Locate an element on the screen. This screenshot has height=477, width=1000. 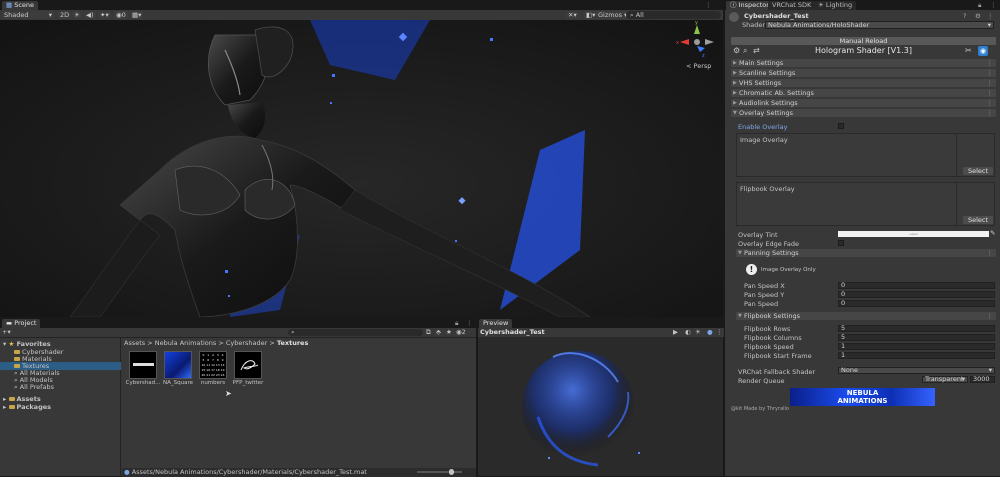
tools-icon: ✂ is located at coordinates (968, 50).